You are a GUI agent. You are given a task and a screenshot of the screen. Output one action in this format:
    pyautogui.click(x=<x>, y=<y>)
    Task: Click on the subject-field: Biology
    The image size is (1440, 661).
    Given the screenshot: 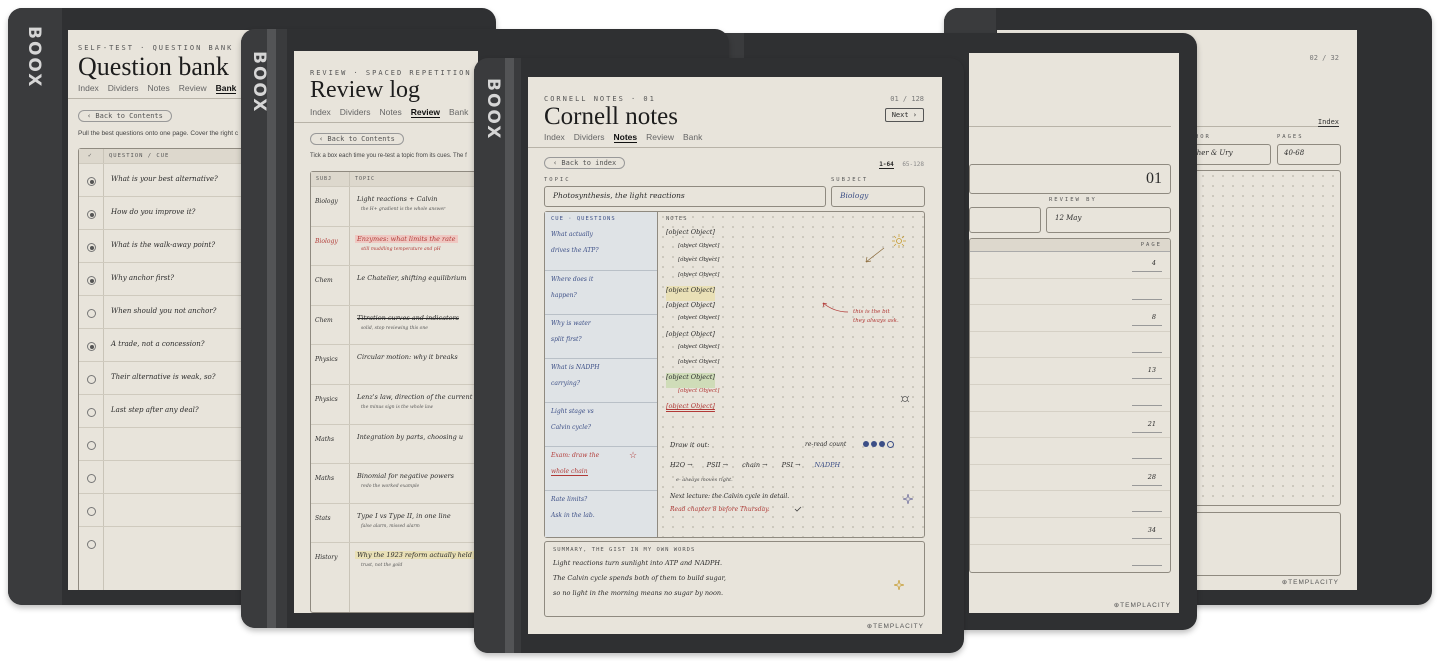 What is the action you would take?
    pyautogui.click(x=878, y=196)
    